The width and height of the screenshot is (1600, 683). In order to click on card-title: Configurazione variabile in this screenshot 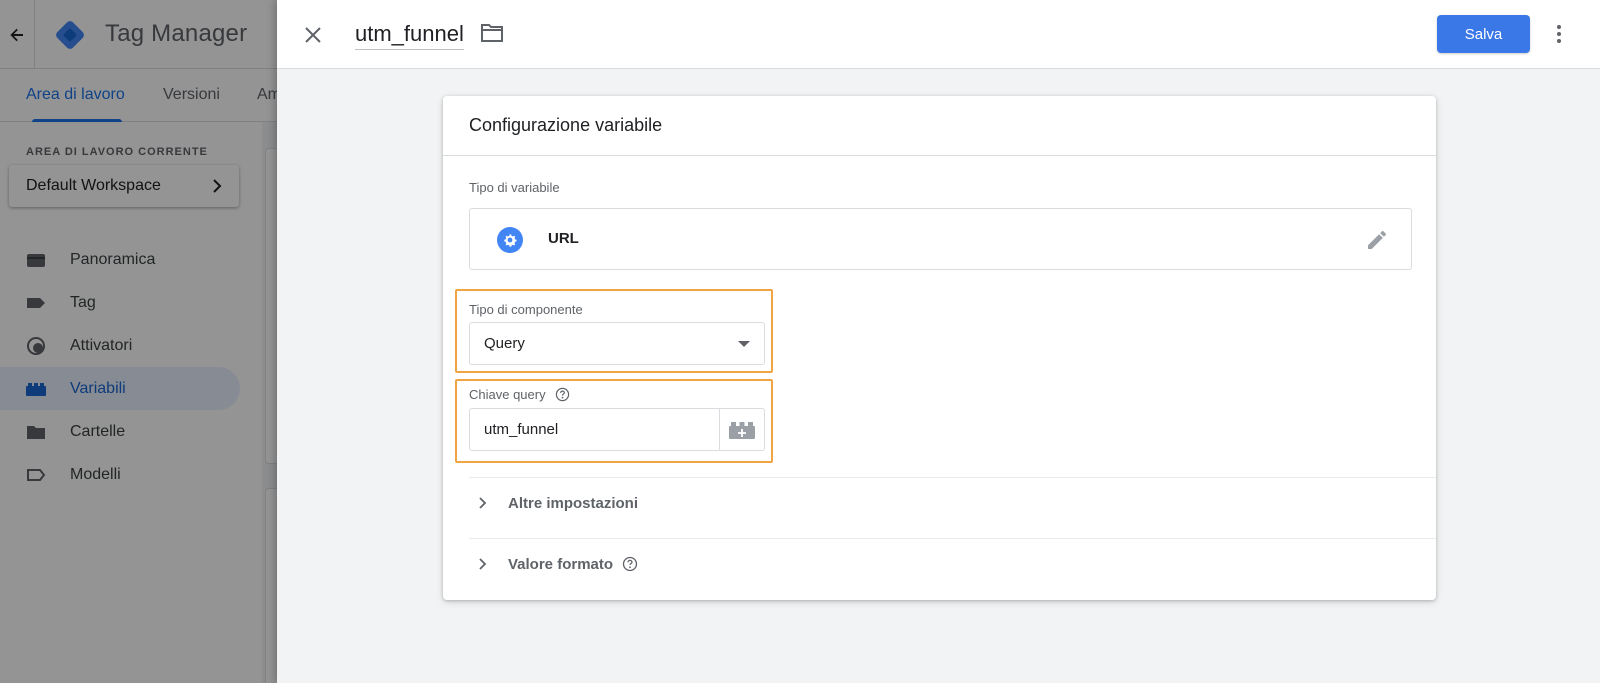, I will do `click(566, 125)`.